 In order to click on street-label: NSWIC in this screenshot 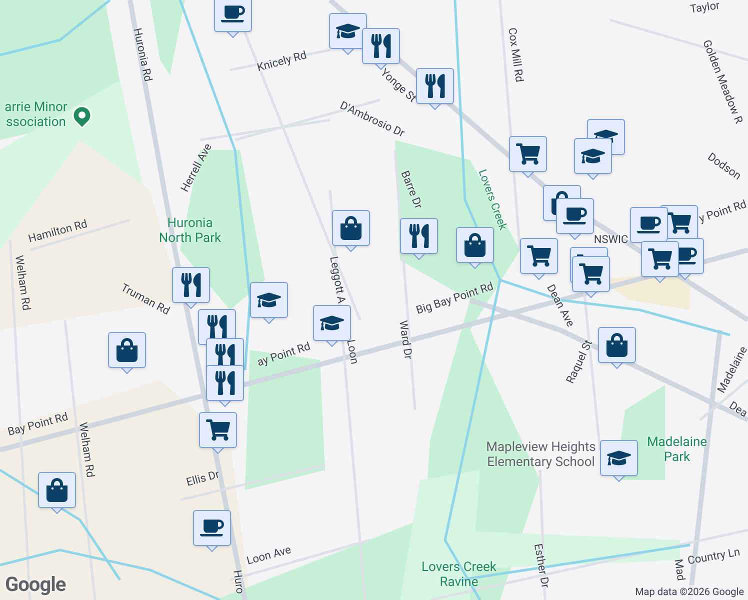, I will do `click(611, 240)`.